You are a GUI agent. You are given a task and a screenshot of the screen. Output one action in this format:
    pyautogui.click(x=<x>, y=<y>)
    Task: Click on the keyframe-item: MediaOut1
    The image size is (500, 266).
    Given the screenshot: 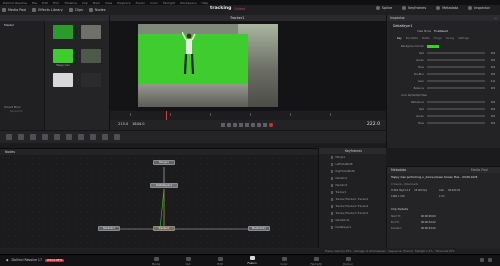 What is the action you would take?
    pyautogui.click(x=340, y=220)
    